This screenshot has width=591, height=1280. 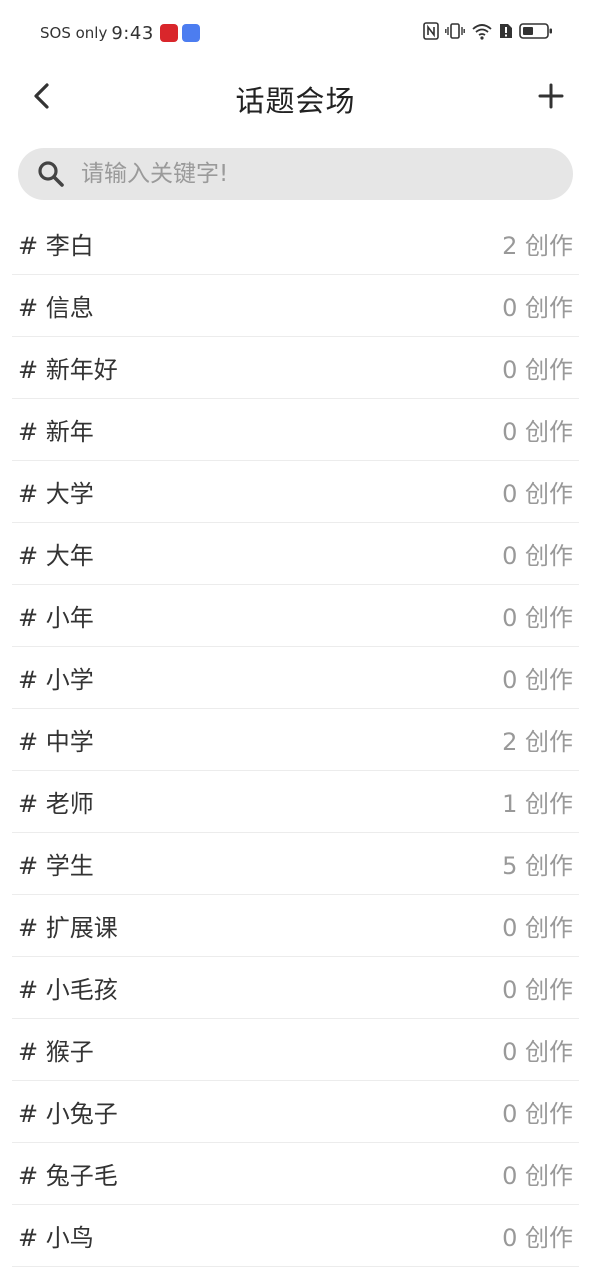 I want to click on battery-icon, so click(x=536, y=33).